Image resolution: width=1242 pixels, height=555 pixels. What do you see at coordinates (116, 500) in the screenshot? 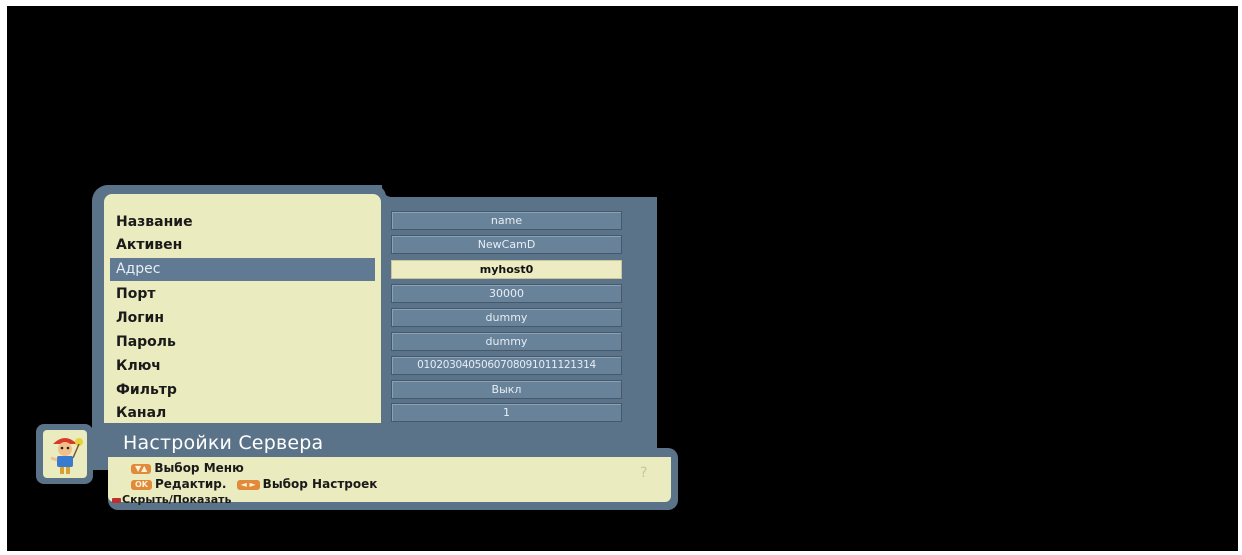
I see `red-key-icon` at bounding box center [116, 500].